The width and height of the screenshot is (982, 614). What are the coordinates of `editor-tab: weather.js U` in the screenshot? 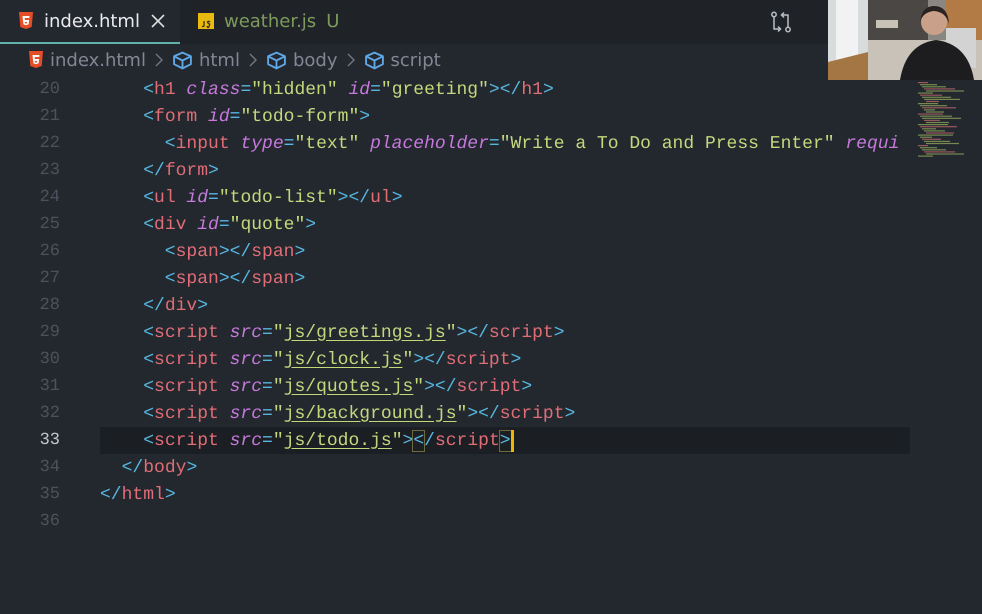 It's located at (269, 22).